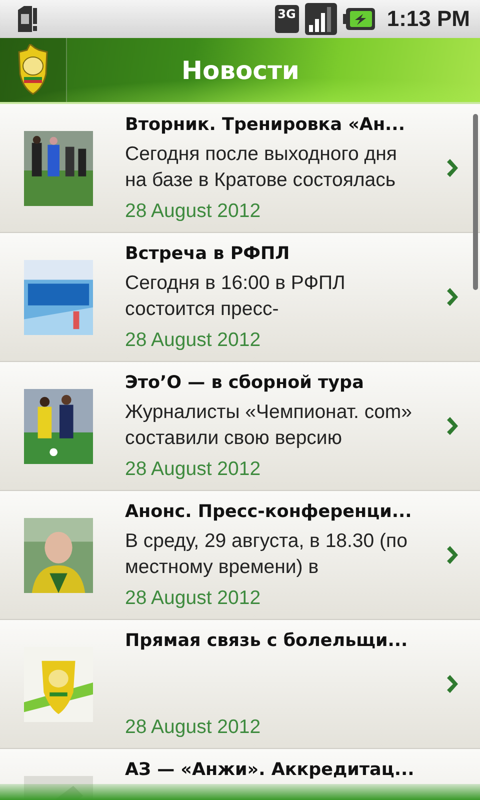 The image size is (480, 800). Describe the element at coordinates (208, 254) in the screenshot. I see `news-title: Встреча в РФПЛ` at that location.